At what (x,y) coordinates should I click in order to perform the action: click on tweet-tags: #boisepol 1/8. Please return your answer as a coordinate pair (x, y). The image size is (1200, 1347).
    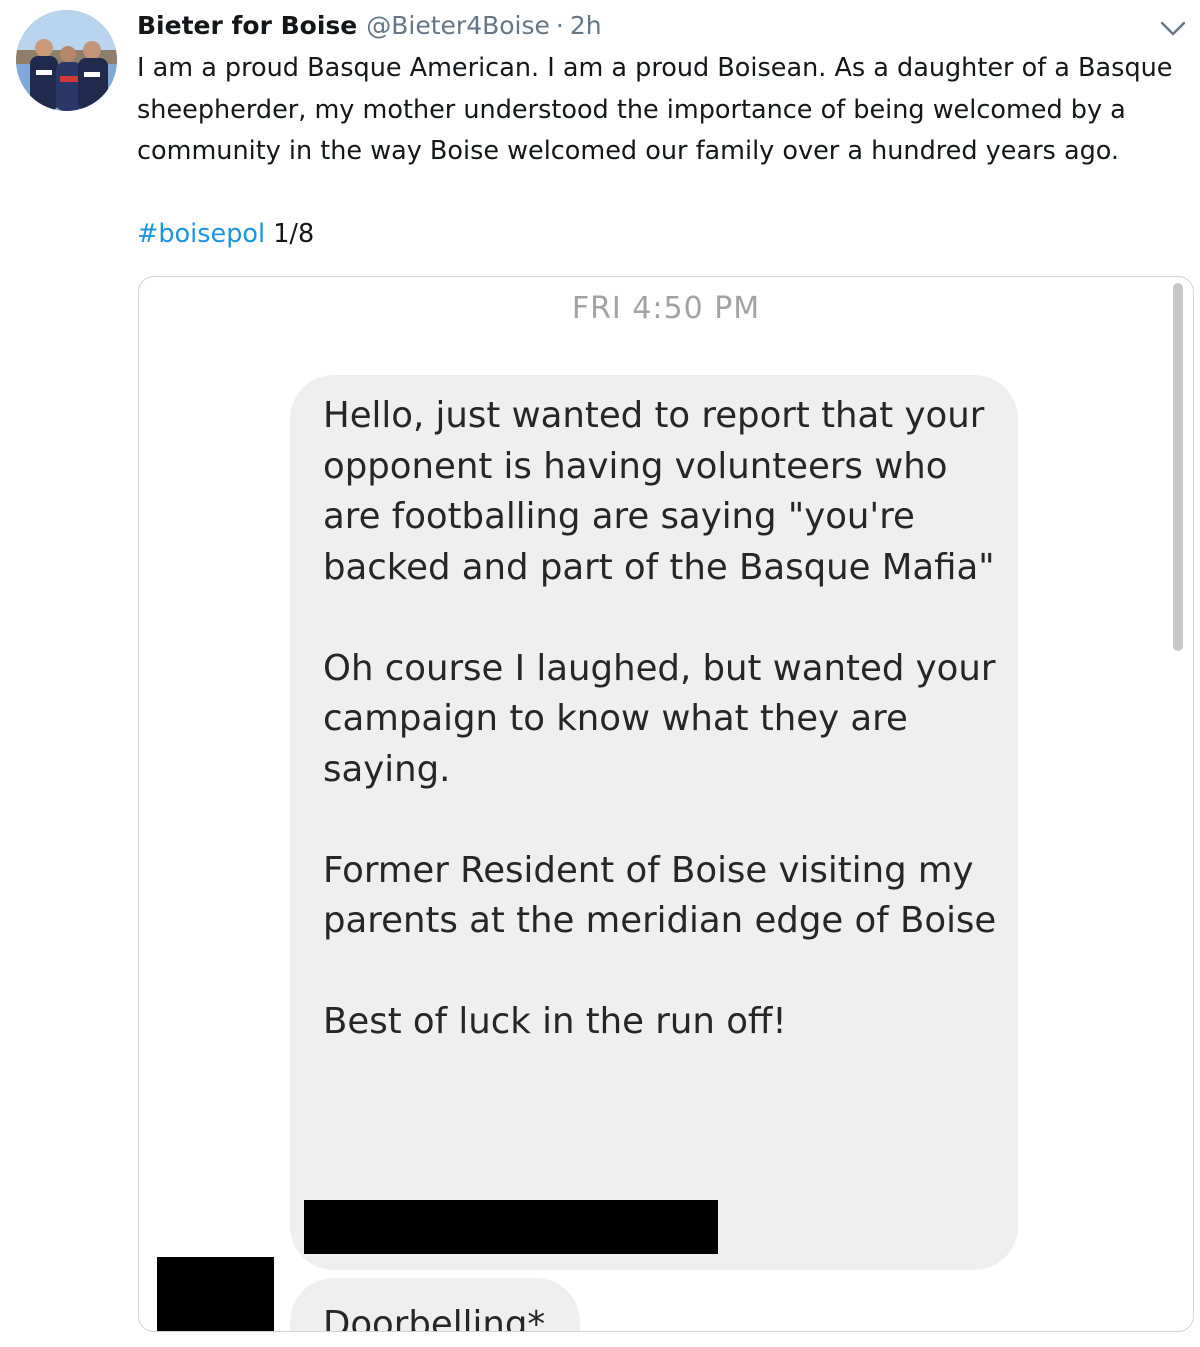
    Looking at the image, I should click on (225, 234).